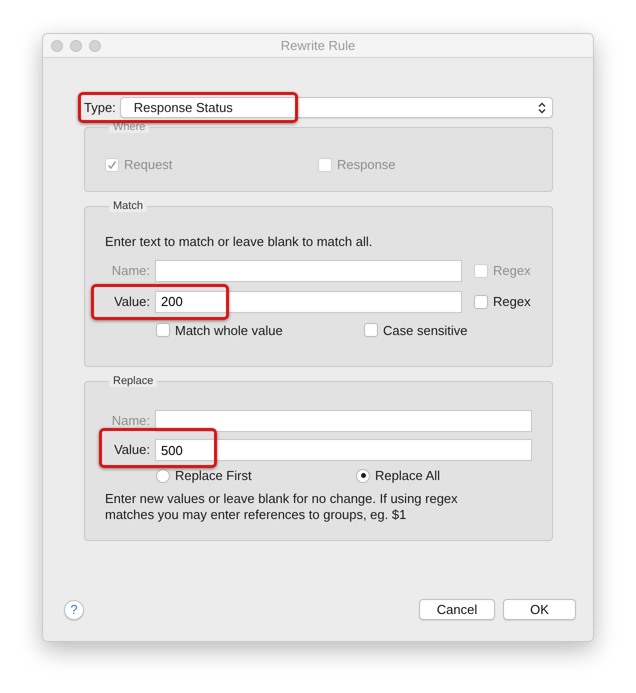  Describe the element at coordinates (74, 610) in the screenshot. I see `help-button: ?` at that location.